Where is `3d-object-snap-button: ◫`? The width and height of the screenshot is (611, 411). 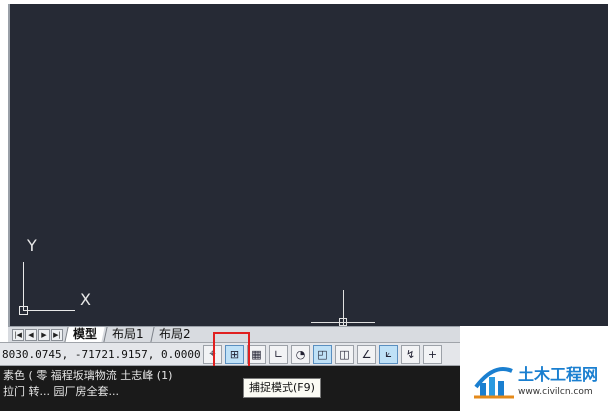 3d-object-snap-button: ◫ is located at coordinates (344, 354).